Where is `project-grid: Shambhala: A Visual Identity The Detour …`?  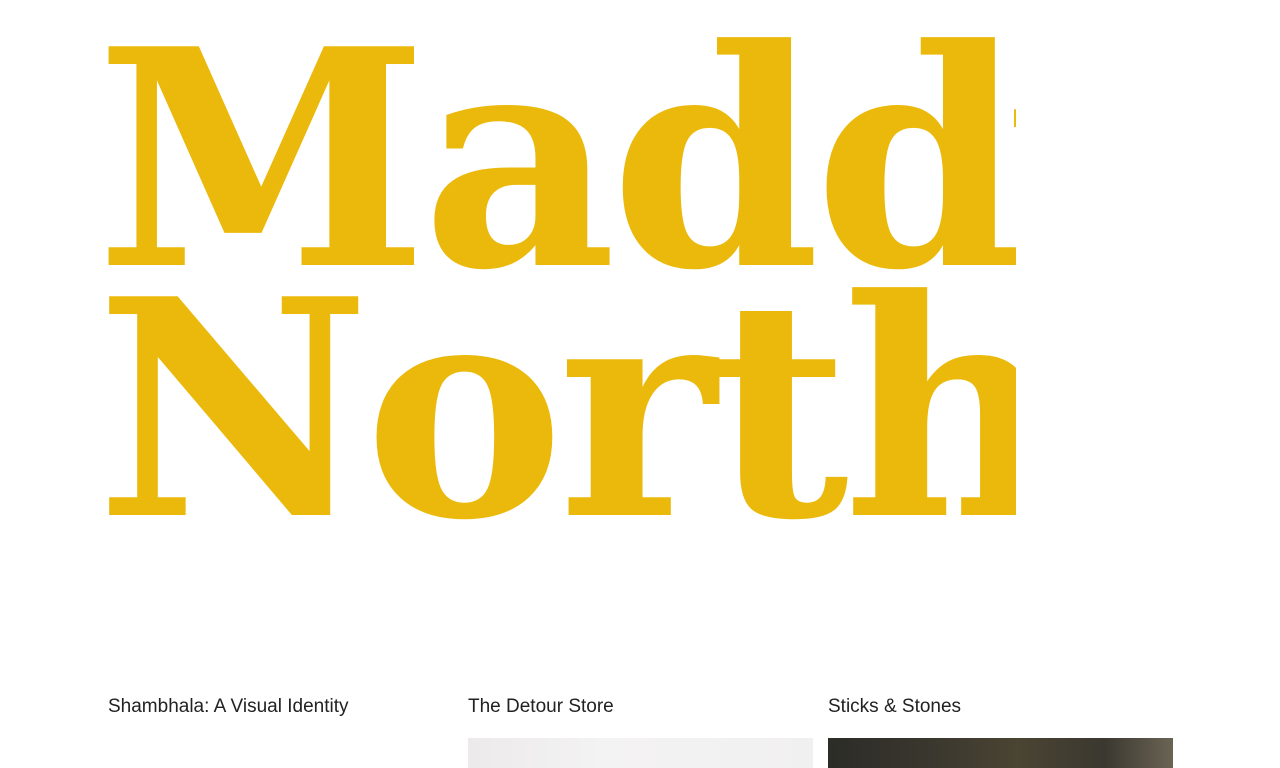
project-grid: Shambhala: A Visual Identity The Detour … is located at coordinates (641, 731).